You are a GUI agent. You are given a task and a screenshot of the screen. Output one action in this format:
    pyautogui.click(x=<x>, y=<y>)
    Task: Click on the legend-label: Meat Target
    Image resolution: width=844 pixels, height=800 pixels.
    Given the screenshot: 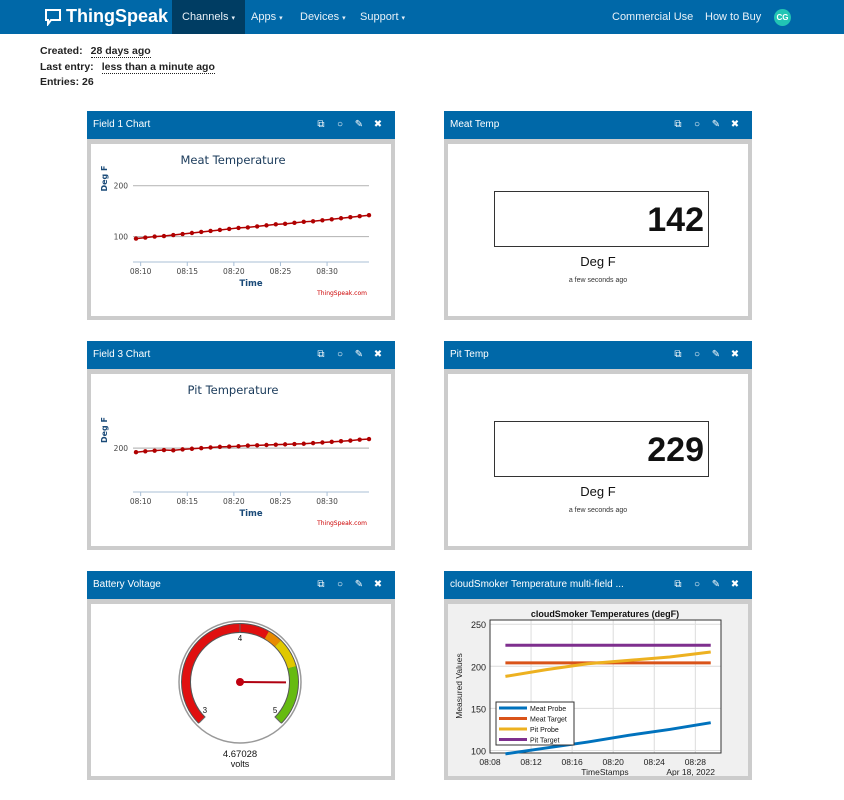 What is the action you would take?
    pyautogui.click(x=548, y=720)
    